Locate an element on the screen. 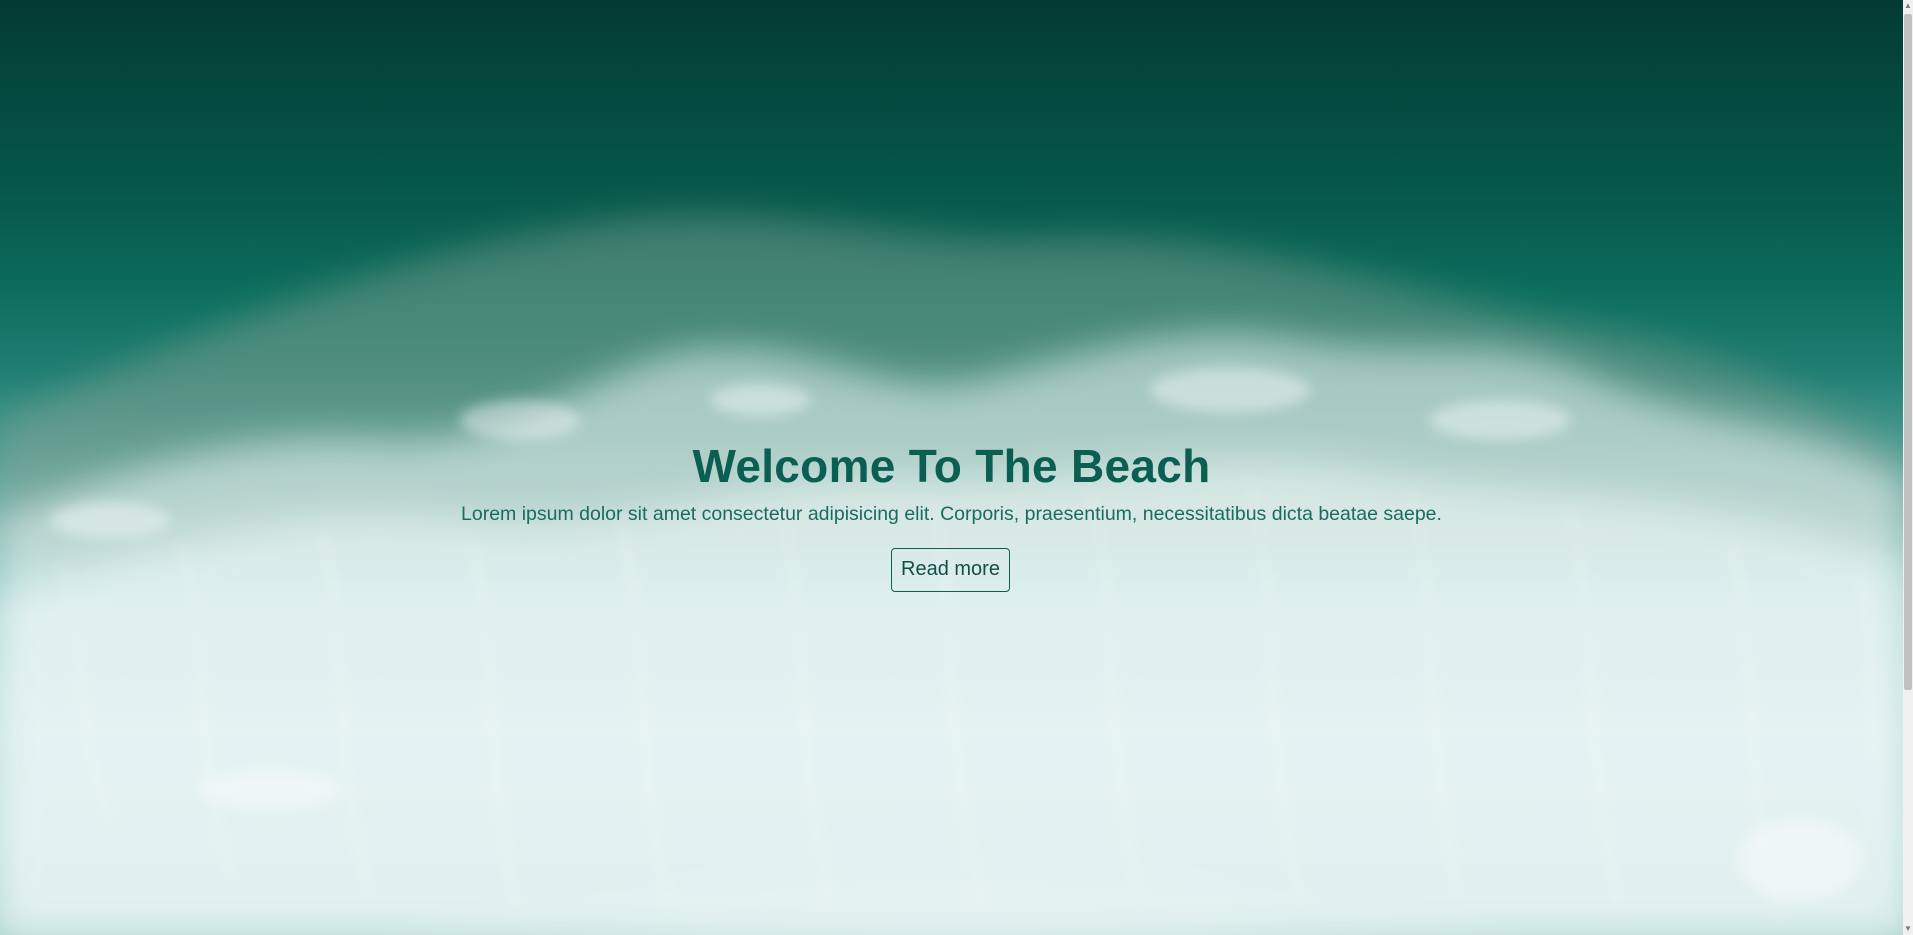 The height and width of the screenshot is (935, 1913). scrollbar-thumb is located at coordinates (1908, 352).